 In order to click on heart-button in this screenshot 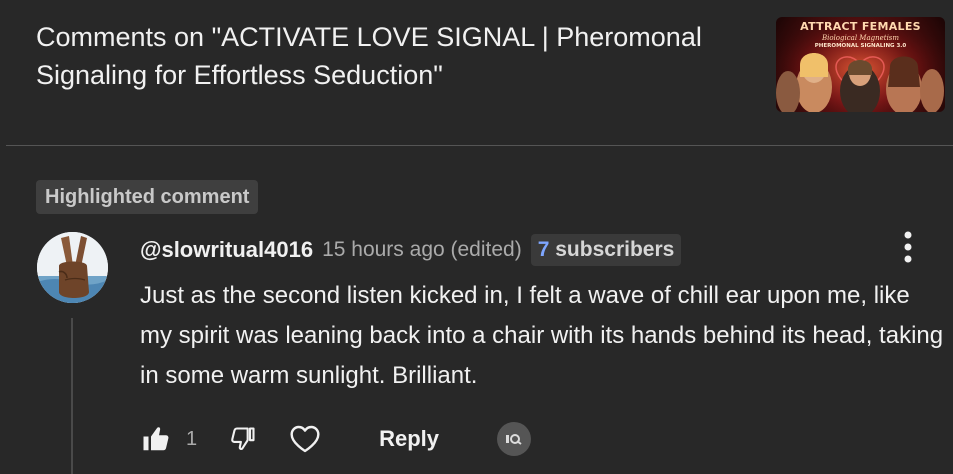, I will do `click(305, 439)`.